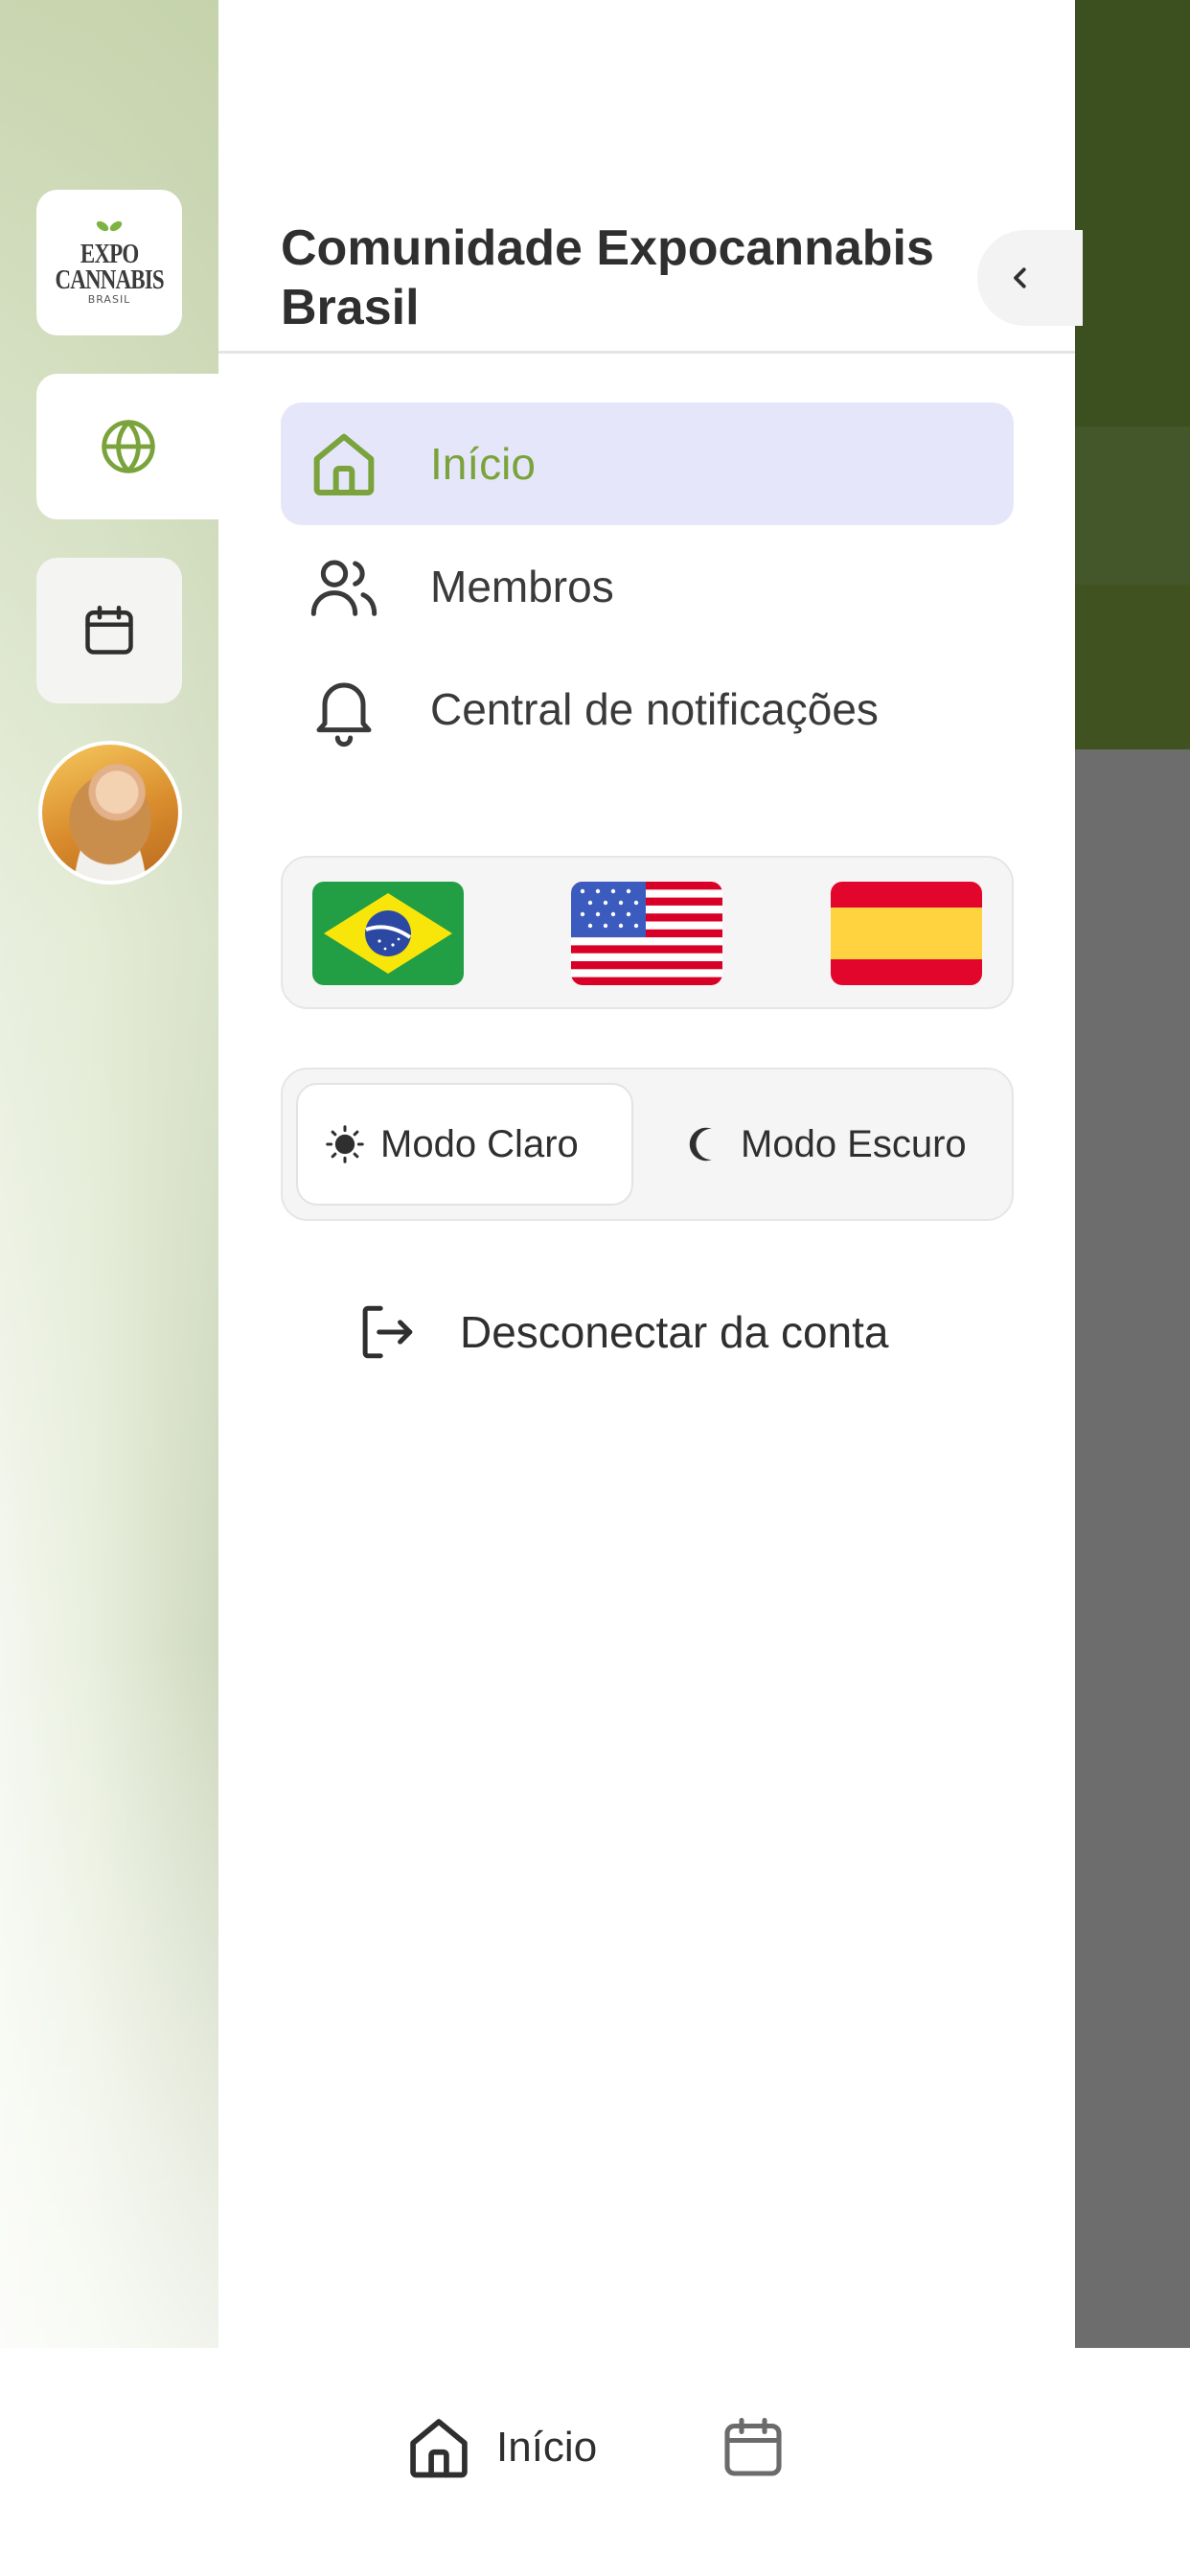 Image resolution: width=1190 pixels, height=2576 pixels. I want to click on chevron-left-icon, so click(1020, 277).